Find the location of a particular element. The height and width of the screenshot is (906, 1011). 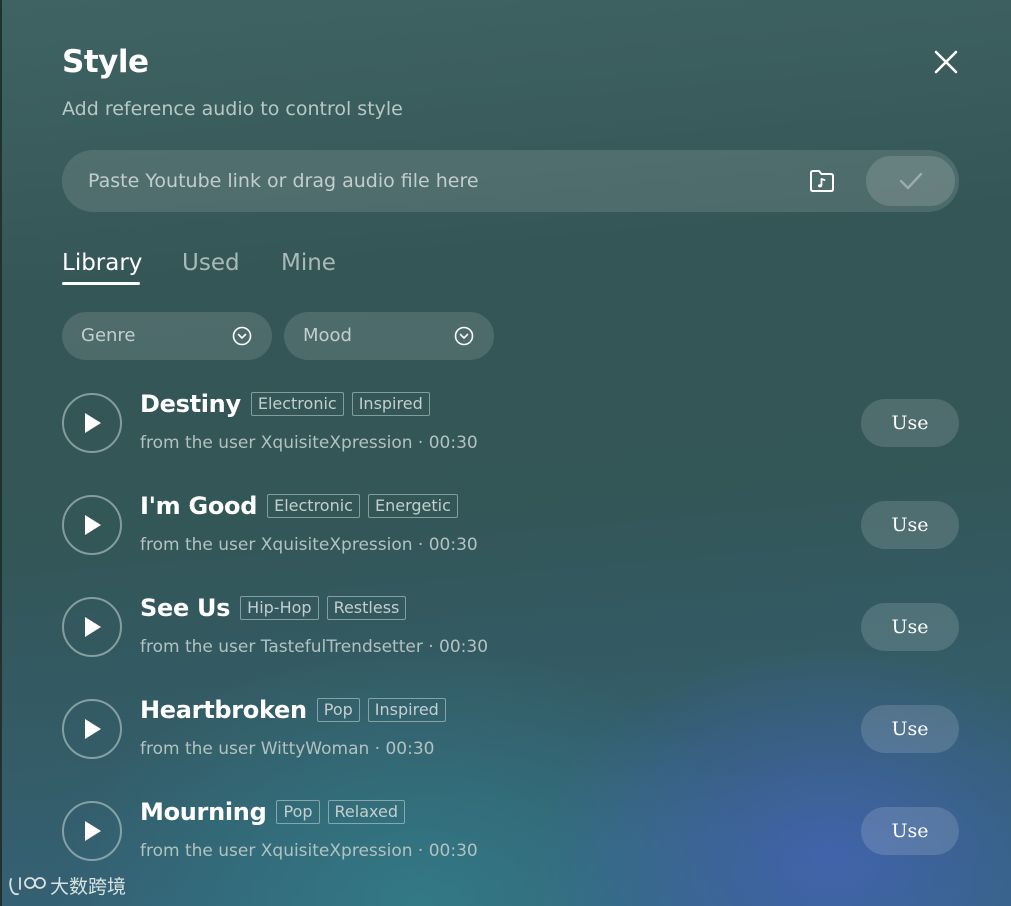

track-title: Heartbroken is located at coordinates (223, 710).